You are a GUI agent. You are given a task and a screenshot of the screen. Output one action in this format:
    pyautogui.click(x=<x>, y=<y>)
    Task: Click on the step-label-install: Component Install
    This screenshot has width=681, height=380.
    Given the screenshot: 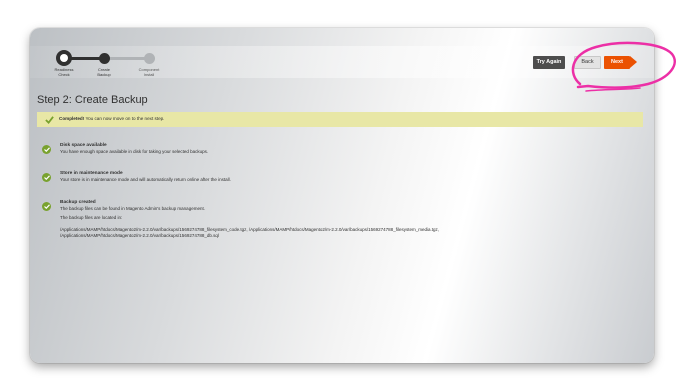 What is the action you would take?
    pyautogui.click(x=149, y=72)
    